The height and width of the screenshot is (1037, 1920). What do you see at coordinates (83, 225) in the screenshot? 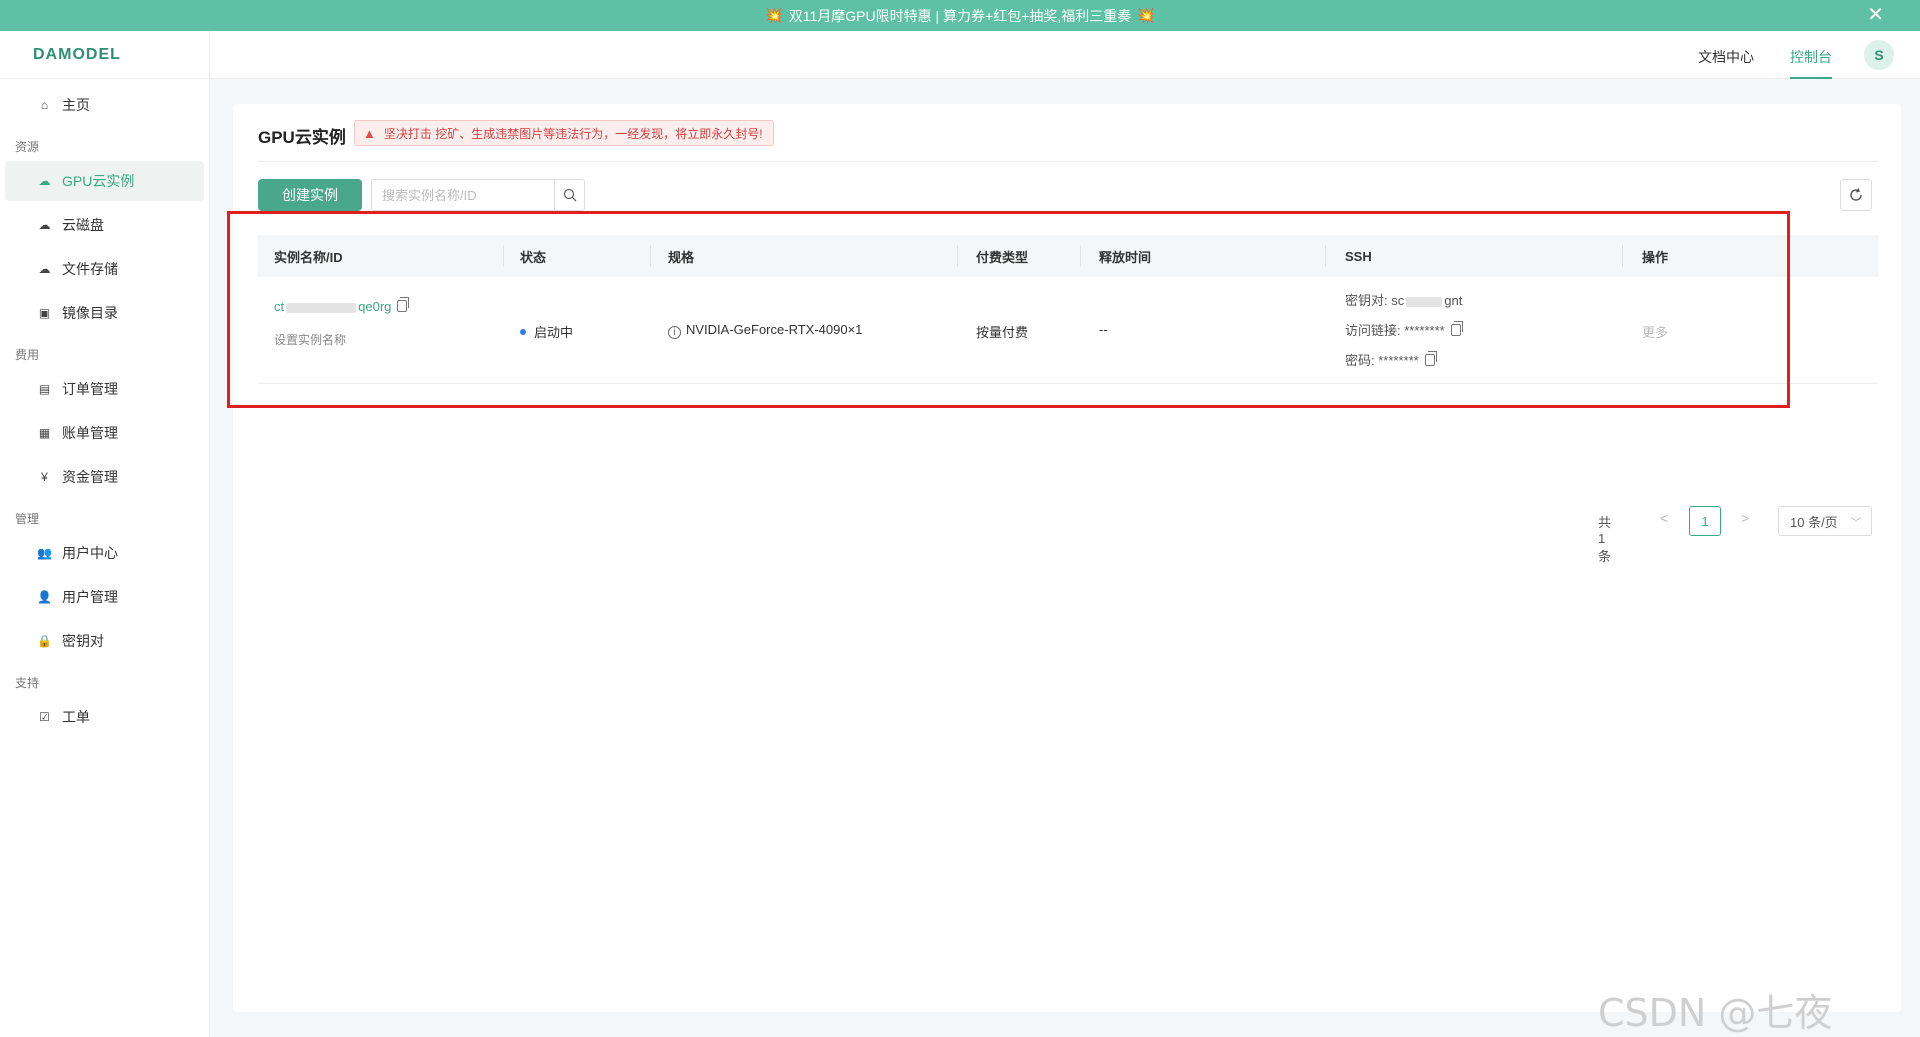
I see `sidebar-item-label: 云磁盘` at bounding box center [83, 225].